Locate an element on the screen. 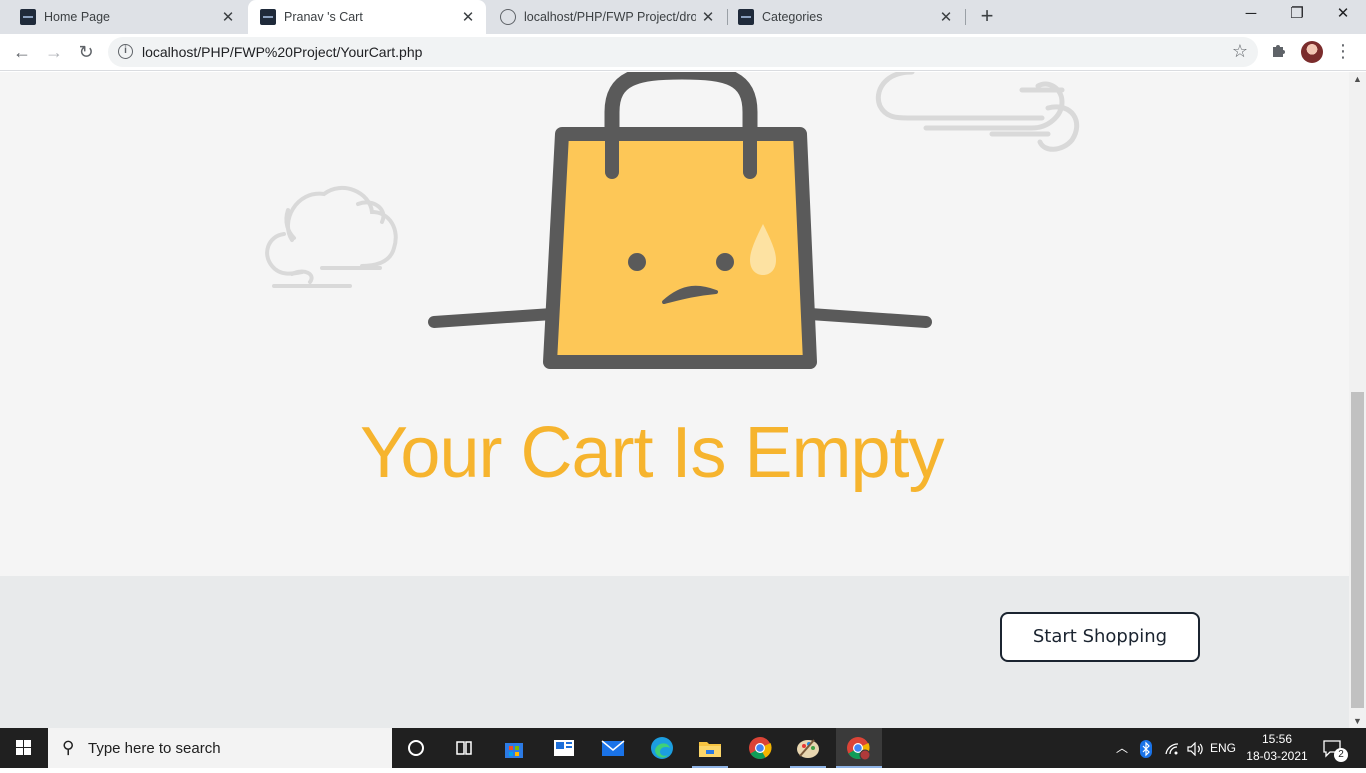 Image resolution: width=1366 pixels, height=773 pixels. volume-speaker-icon is located at coordinates (1195, 748).